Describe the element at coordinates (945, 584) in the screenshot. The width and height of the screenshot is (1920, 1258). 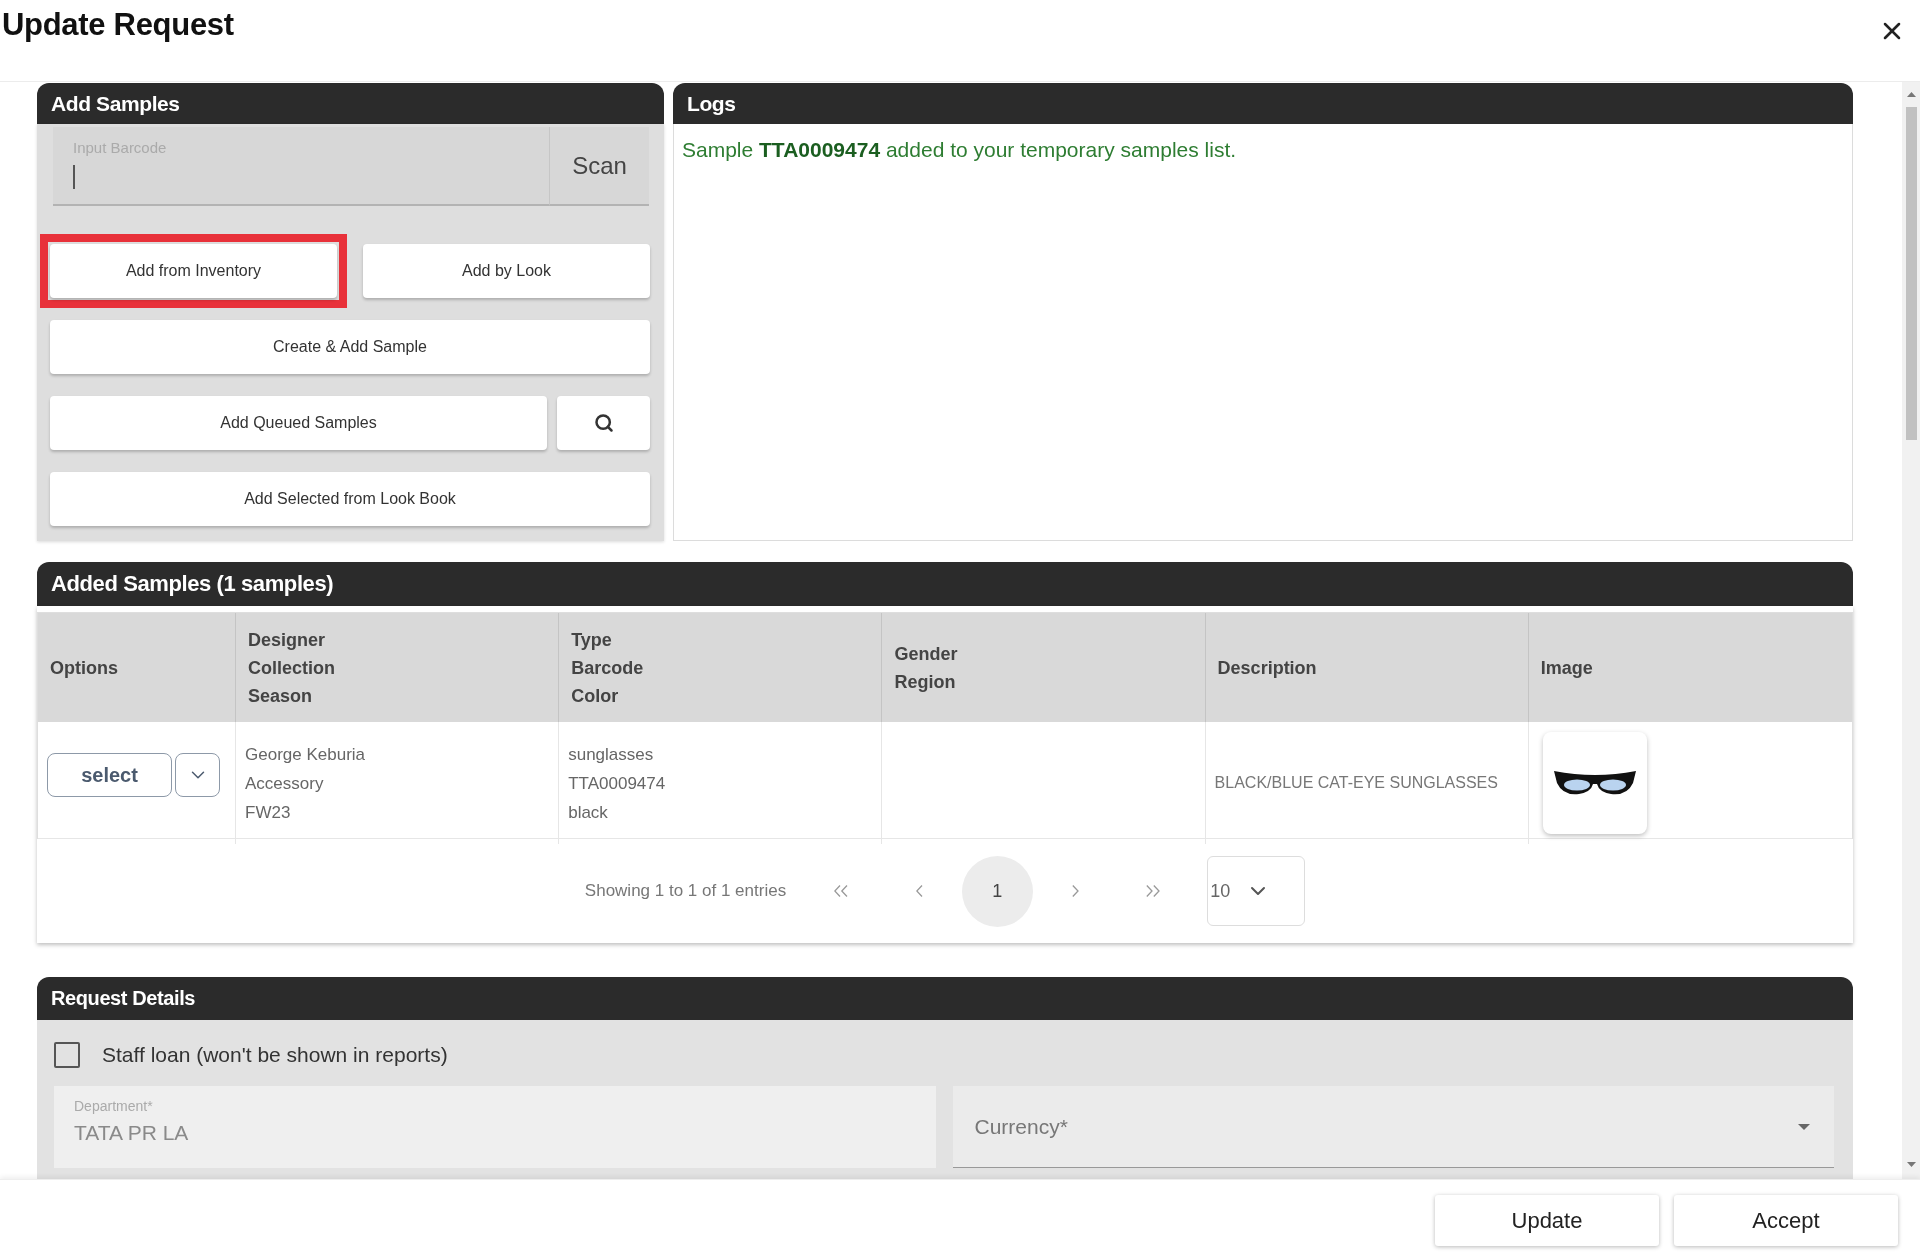
I see `panel-header: Added Samples (1 samples)` at that location.